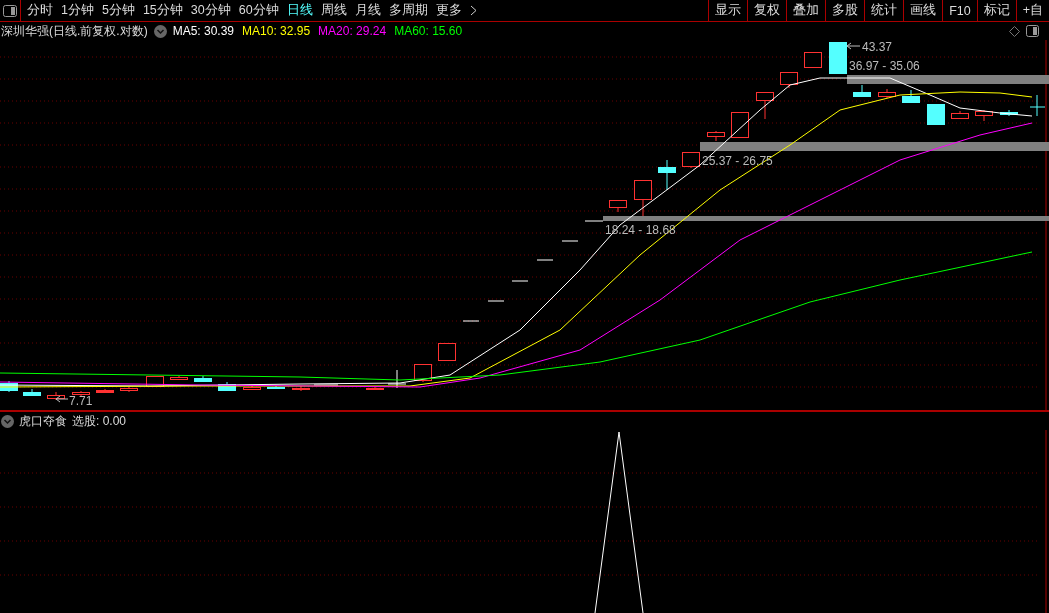  Describe the element at coordinates (367, 10) in the screenshot. I see `period-tab: 月线` at that location.